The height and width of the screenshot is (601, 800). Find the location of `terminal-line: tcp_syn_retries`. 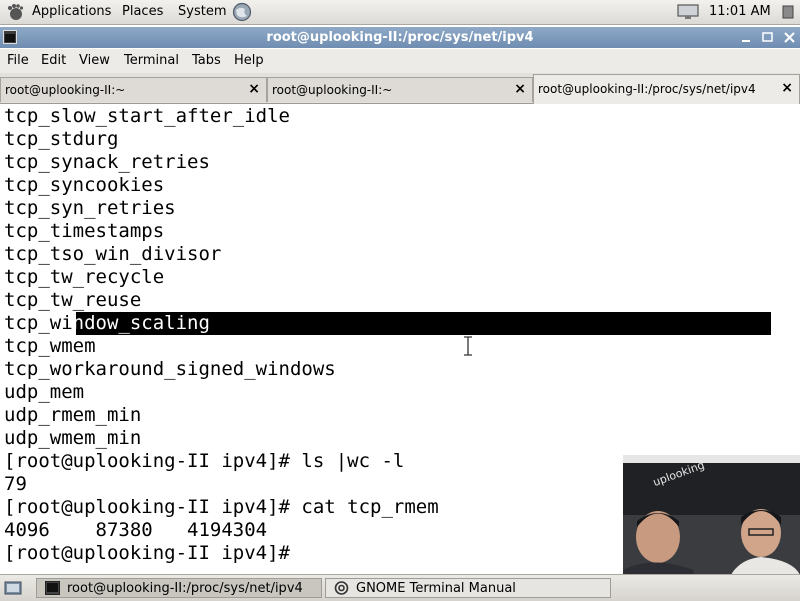

terminal-line: tcp_syn_retries is located at coordinates (90, 208).